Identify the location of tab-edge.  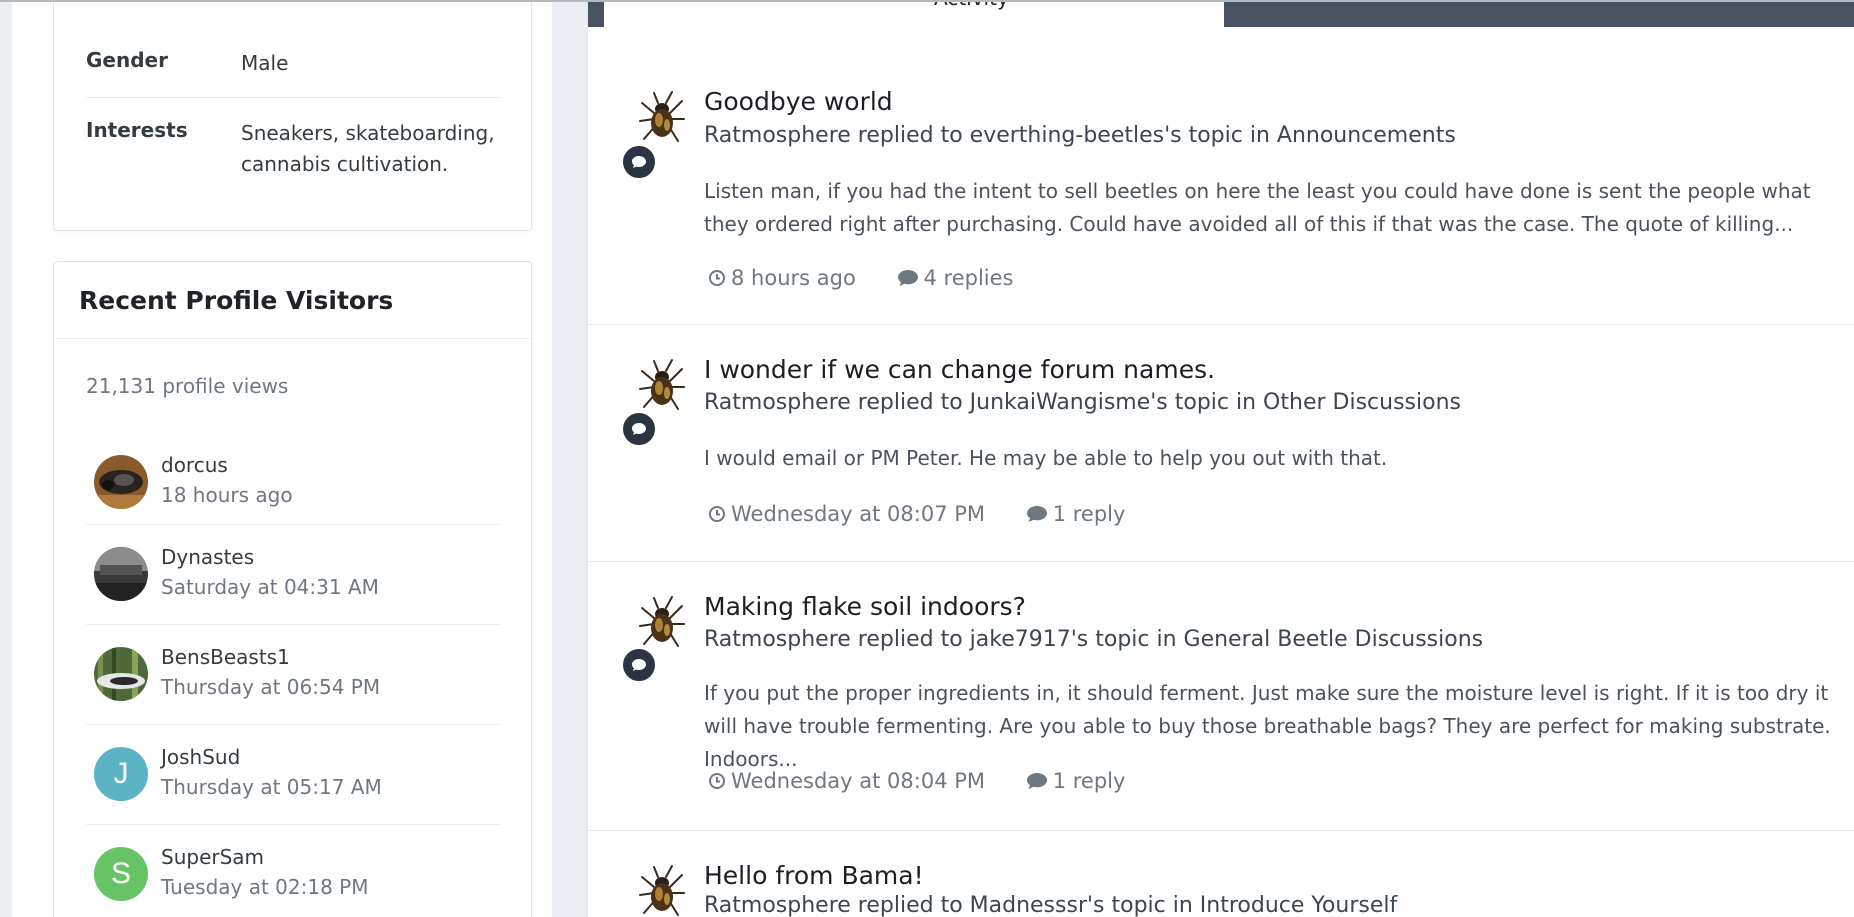
(596, 13).